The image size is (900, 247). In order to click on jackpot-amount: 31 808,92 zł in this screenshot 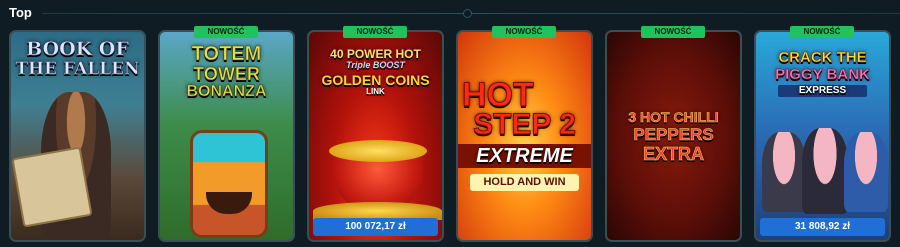, I will do `click(822, 227)`.